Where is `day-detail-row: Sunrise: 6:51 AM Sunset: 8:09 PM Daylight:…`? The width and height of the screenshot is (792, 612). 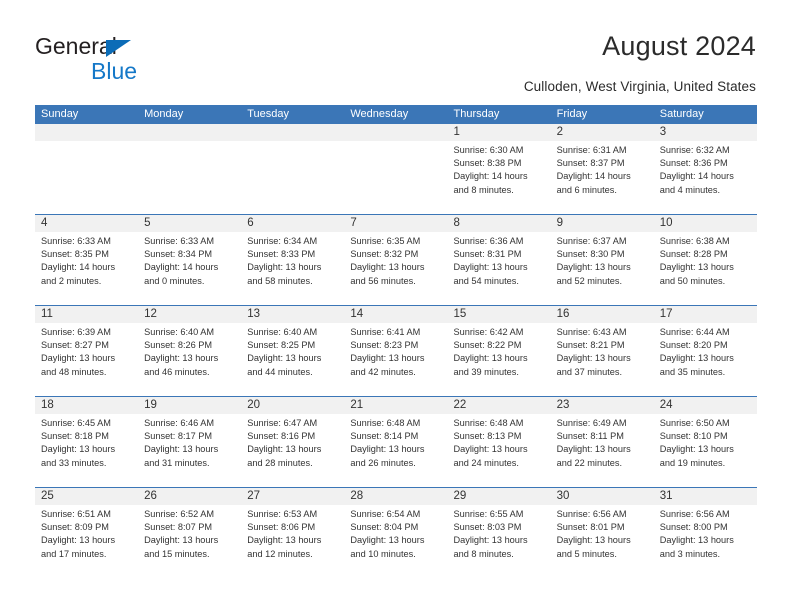
day-detail-row: Sunrise: 6:51 AM Sunset: 8:09 PM Daylight:… is located at coordinates (396, 541).